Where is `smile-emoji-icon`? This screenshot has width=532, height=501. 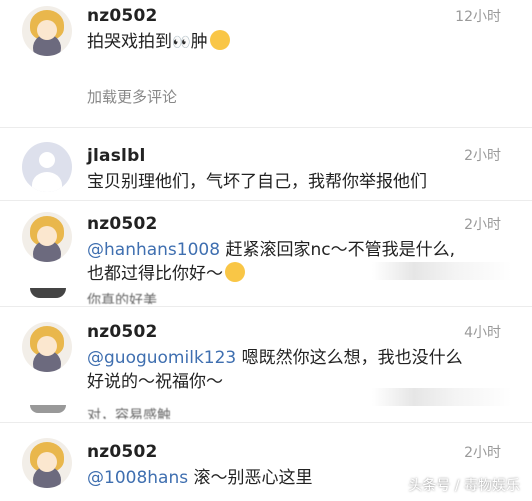 smile-emoji-icon is located at coordinates (235, 272).